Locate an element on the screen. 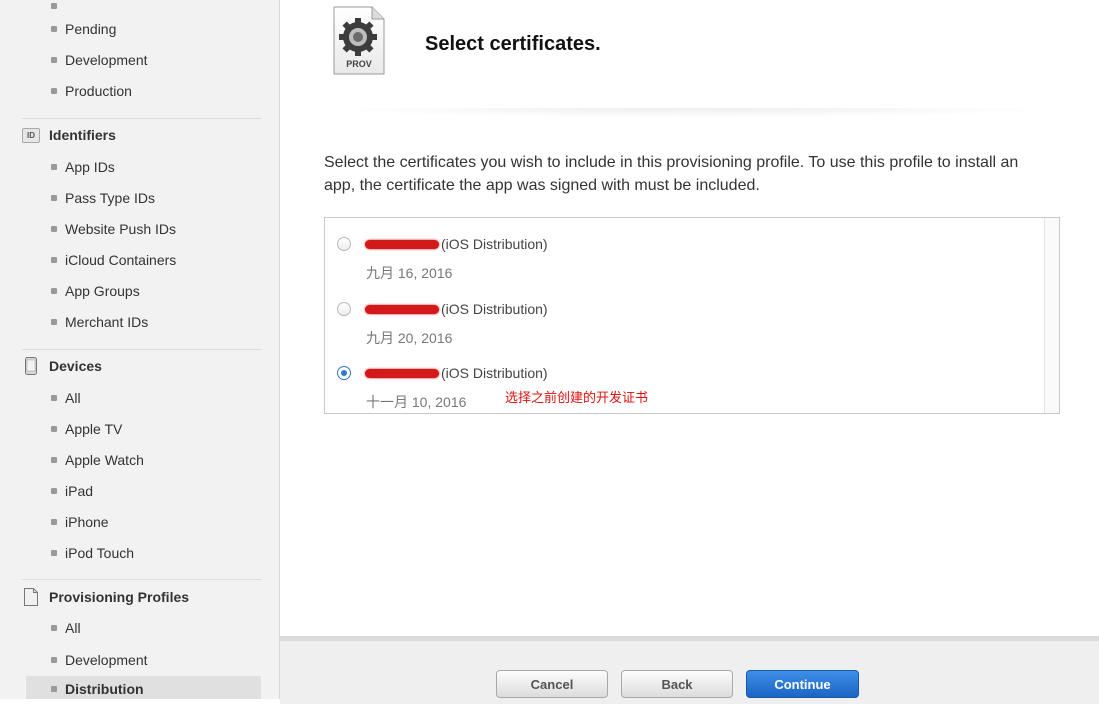  sidebar-item-website-push-ids: Website Push IDs is located at coordinates (143, 229).